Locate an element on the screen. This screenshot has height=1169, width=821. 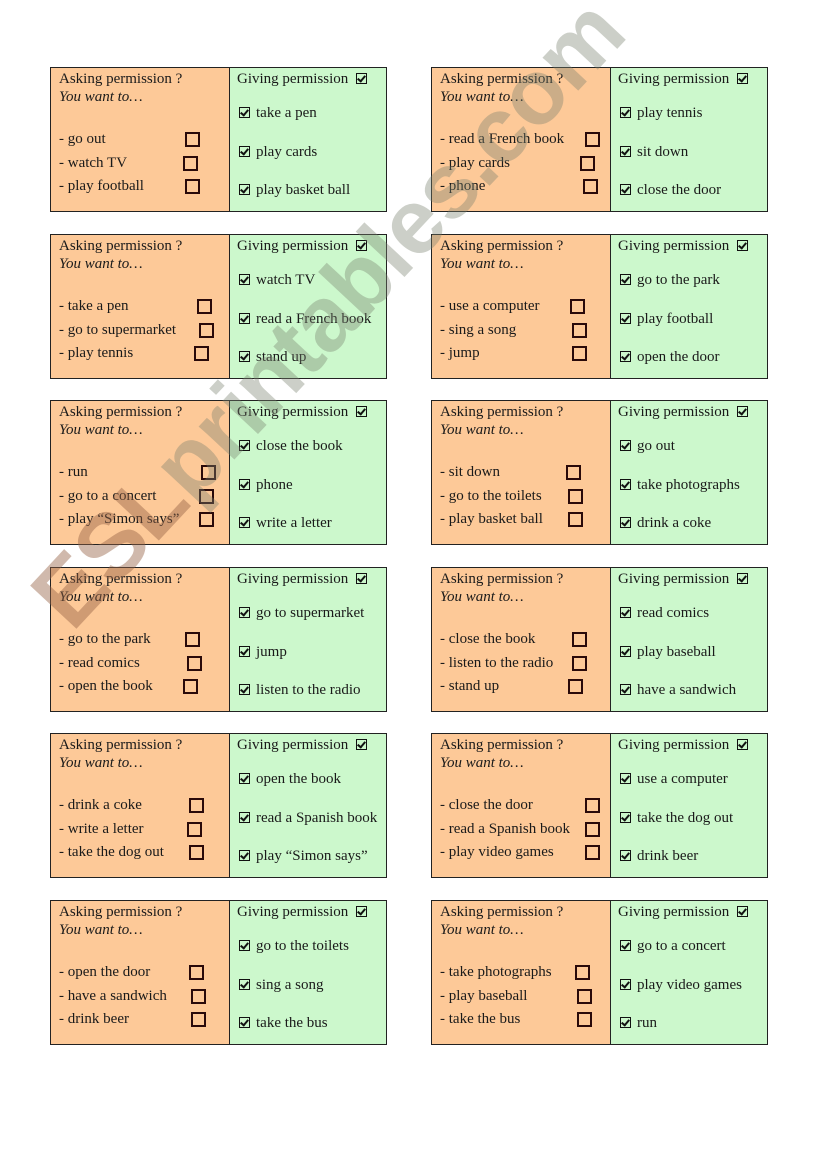
give-item-label: drink beer is located at coordinates (668, 856).